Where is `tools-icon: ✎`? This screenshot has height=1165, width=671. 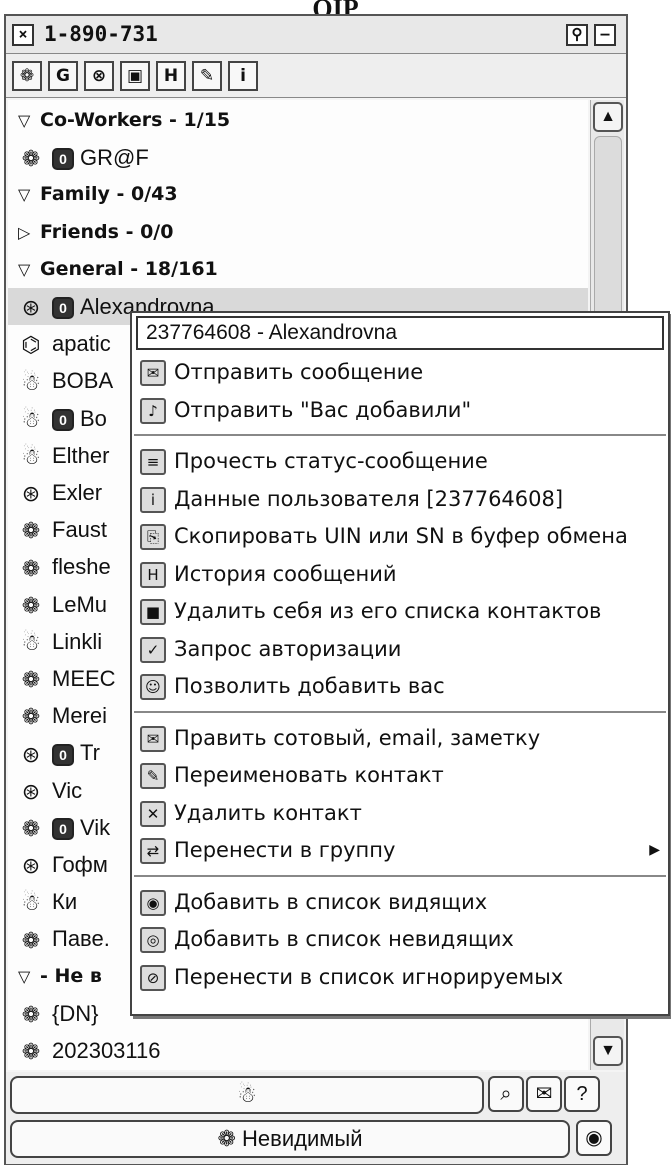
tools-icon: ✎ is located at coordinates (207, 76).